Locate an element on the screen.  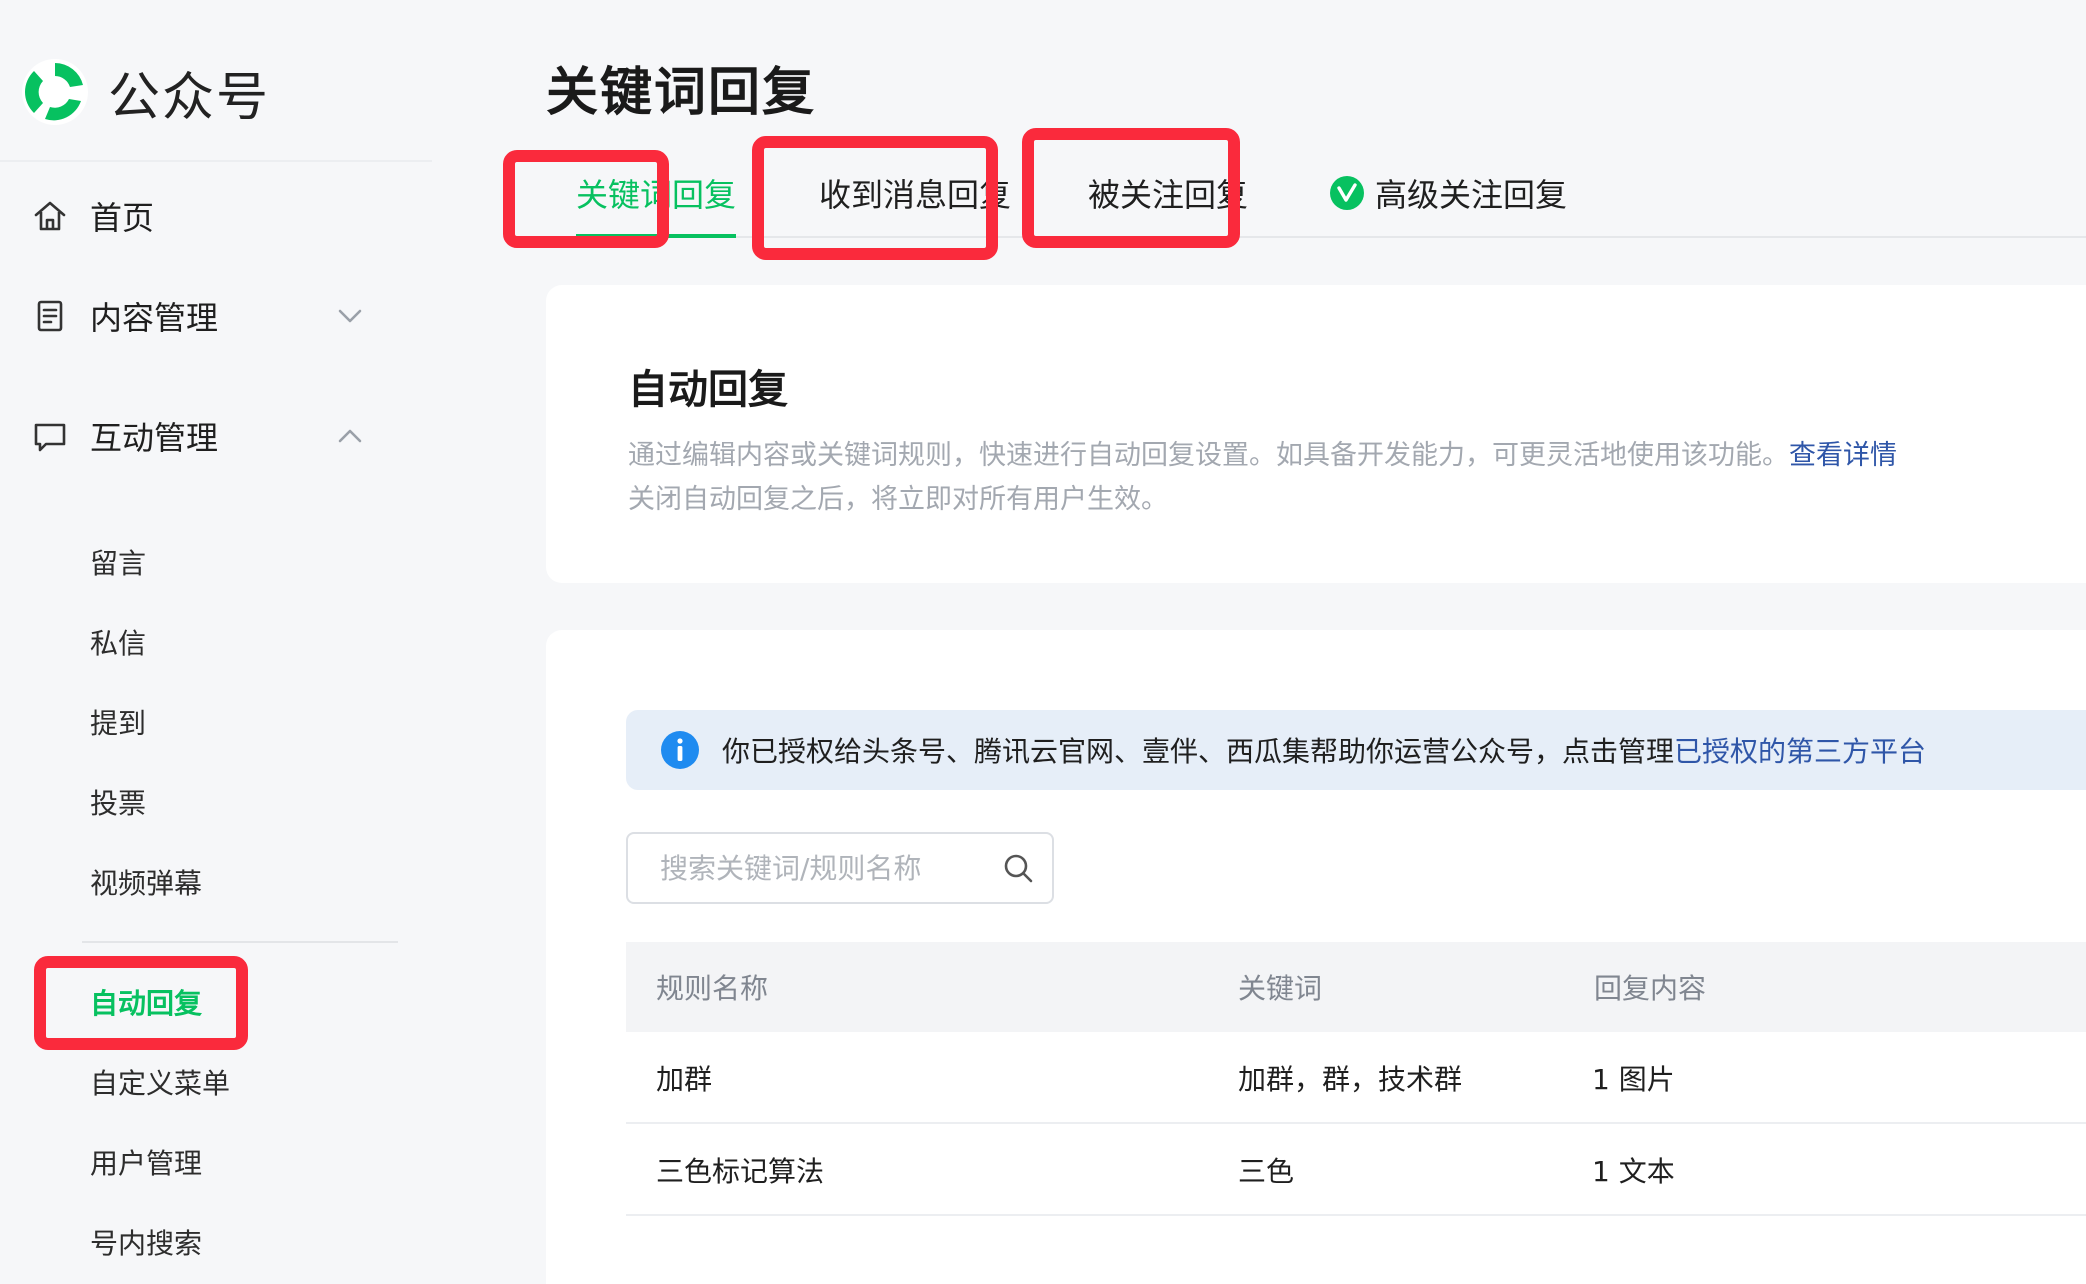
sidebar-subitem-label: 号内搜索 is located at coordinates (146, 1243).